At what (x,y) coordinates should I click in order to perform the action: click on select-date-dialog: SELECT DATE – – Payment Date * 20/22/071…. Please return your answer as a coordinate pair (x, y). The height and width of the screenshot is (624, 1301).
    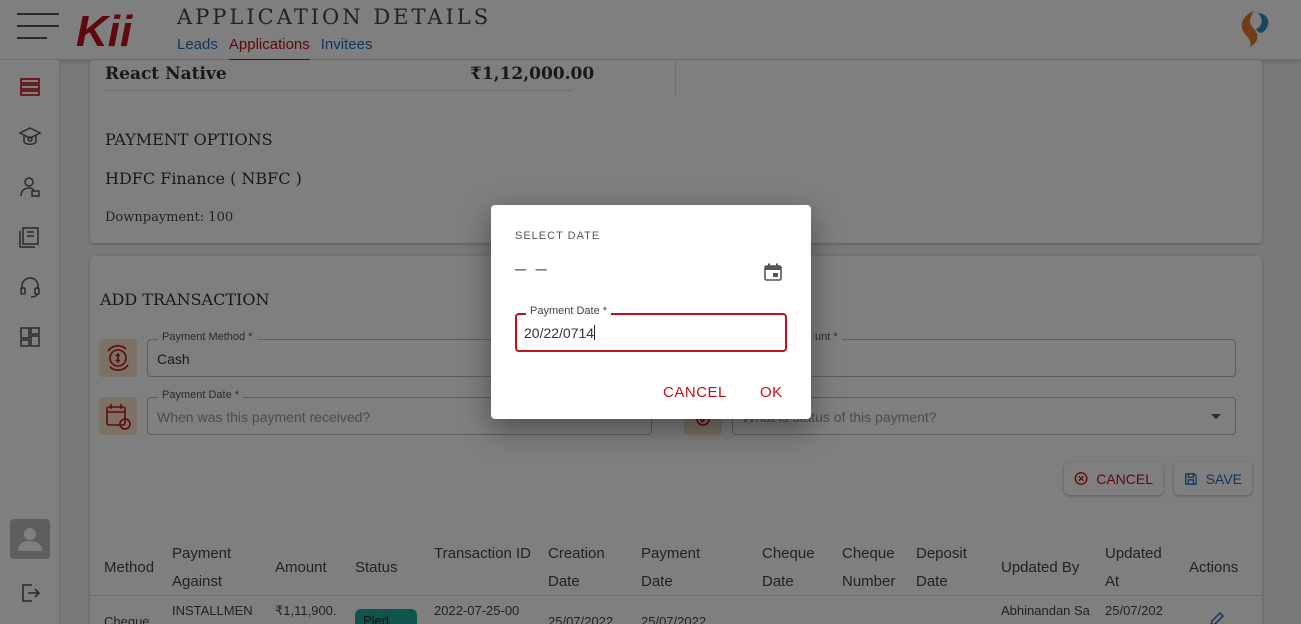
    Looking at the image, I should click on (651, 312).